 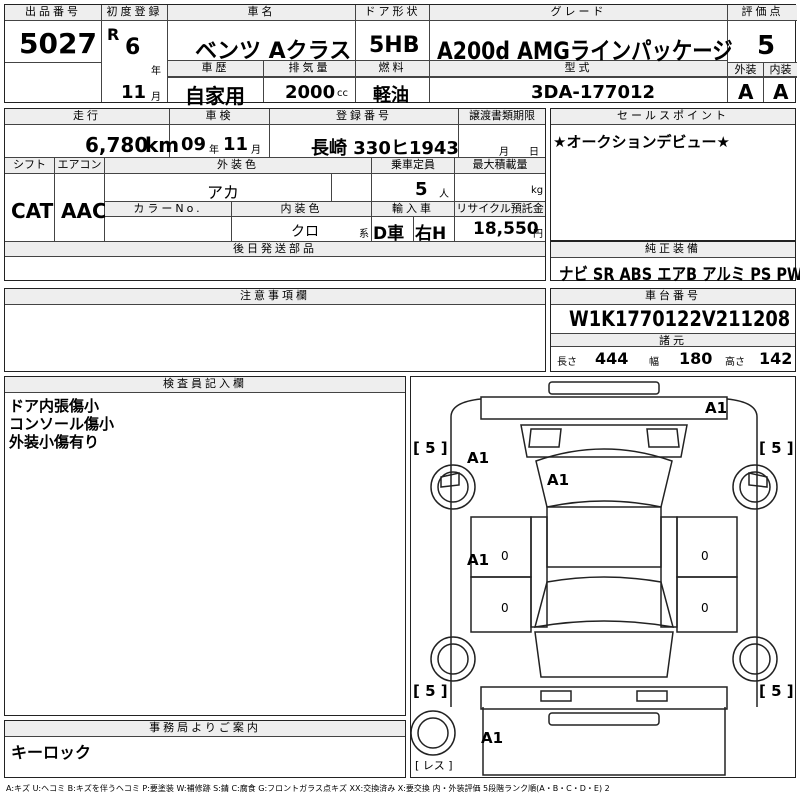 What do you see at coordinates (305, 232) in the screenshot?
I see `int-color: クロ` at bounding box center [305, 232].